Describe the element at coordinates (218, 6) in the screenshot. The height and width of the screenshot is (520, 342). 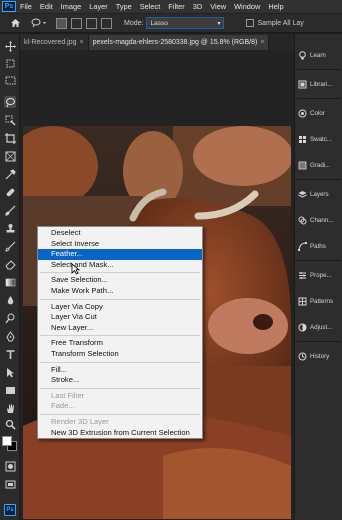
I see `menu-view: View` at that location.